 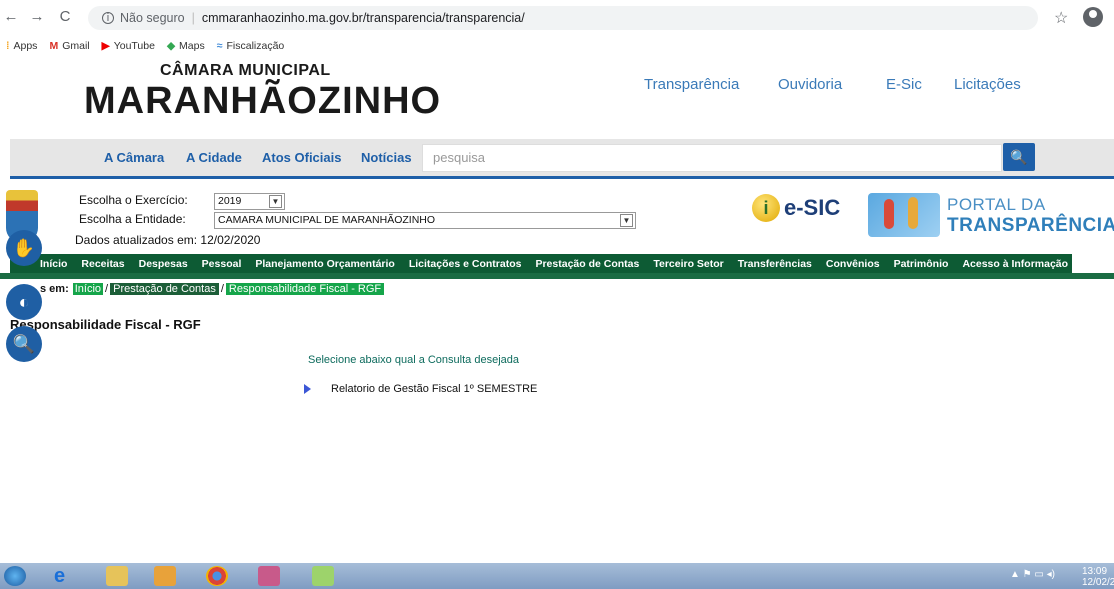 What do you see at coordinates (108, 18) in the screenshot?
I see `info-icon: i` at bounding box center [108, 18].